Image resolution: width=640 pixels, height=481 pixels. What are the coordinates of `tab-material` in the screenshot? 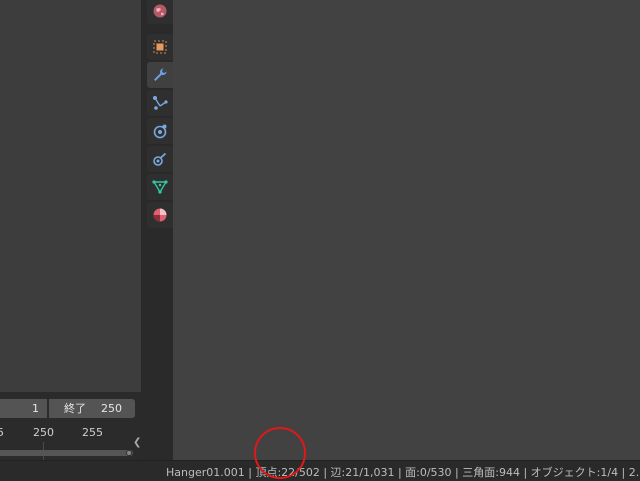 It's located at (160, 215).